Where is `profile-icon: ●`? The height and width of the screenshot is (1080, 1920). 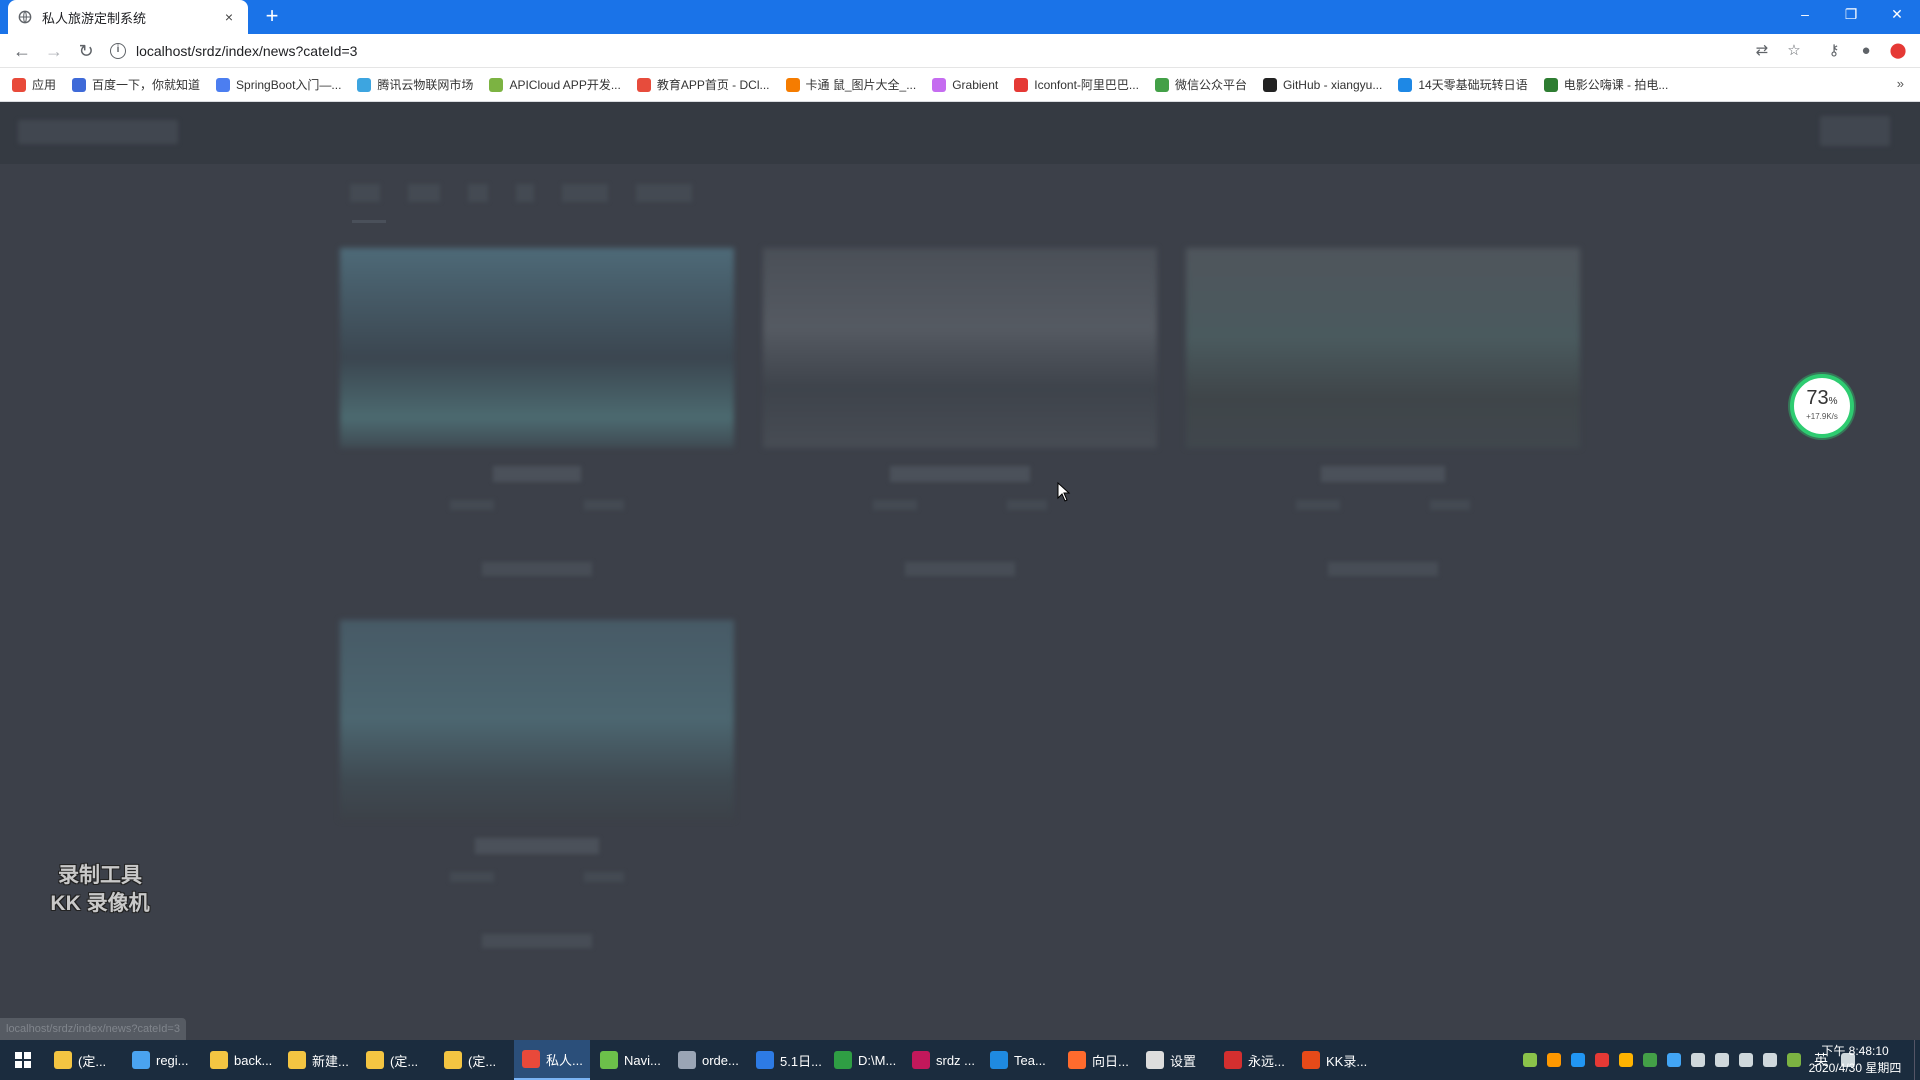 profile-icon: ● is located at coordinates (1866, 51).